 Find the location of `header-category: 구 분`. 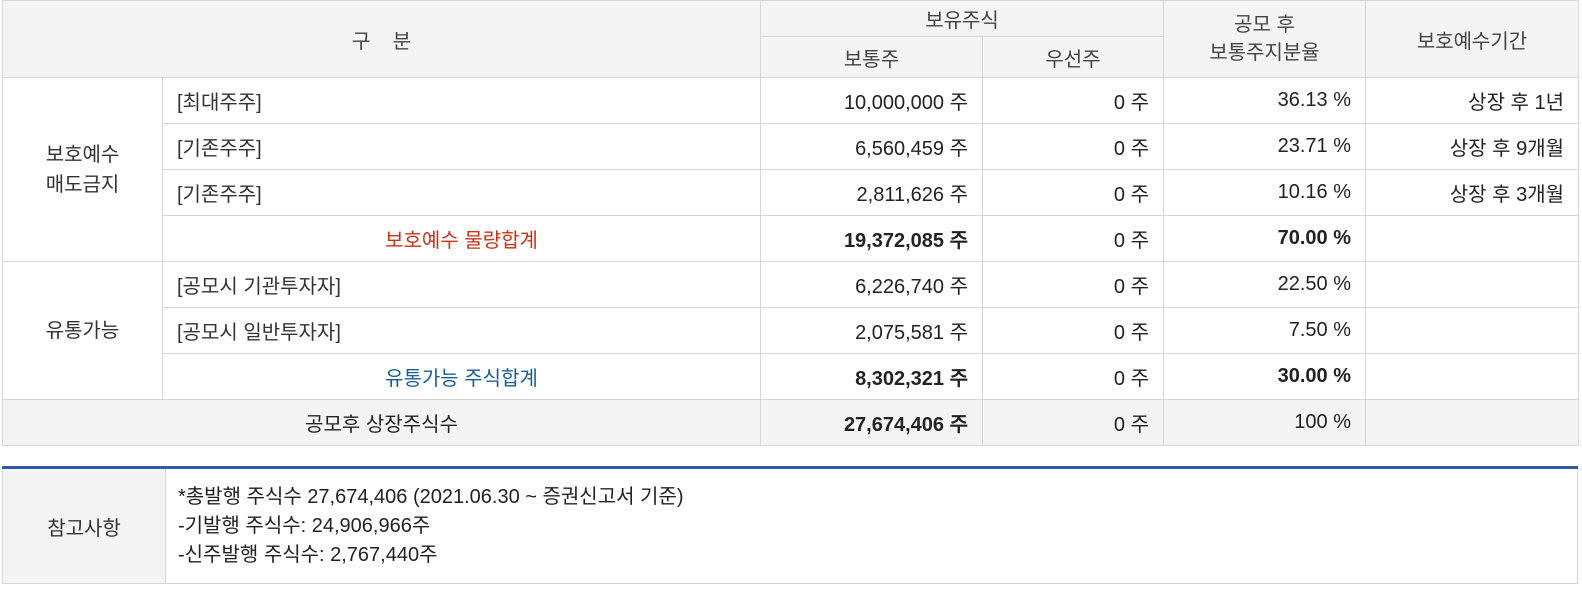

header-category: 구 분 is located at coordinates (381, 39).